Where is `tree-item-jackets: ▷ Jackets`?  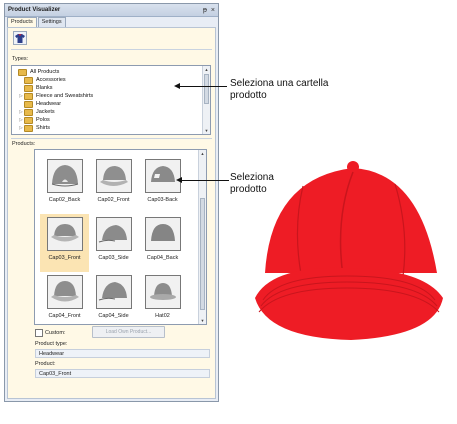 tree-item-jackets: ▷ Jackets is located at coordinates (36, 112).